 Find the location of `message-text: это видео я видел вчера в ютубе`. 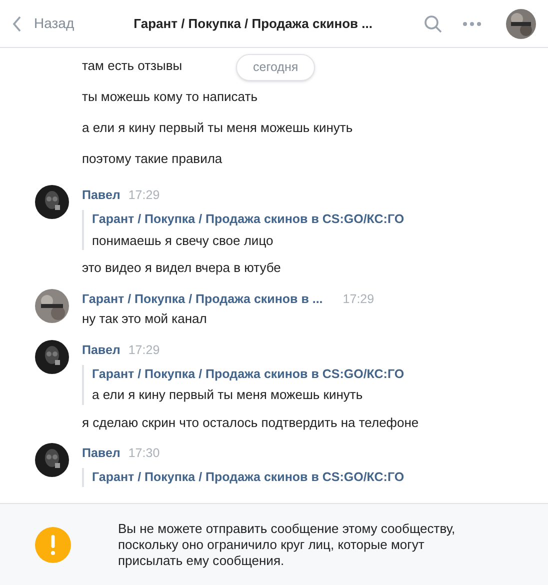

message-text: это видео я видел вчера в ютубе is located at coordinates (182, 268).